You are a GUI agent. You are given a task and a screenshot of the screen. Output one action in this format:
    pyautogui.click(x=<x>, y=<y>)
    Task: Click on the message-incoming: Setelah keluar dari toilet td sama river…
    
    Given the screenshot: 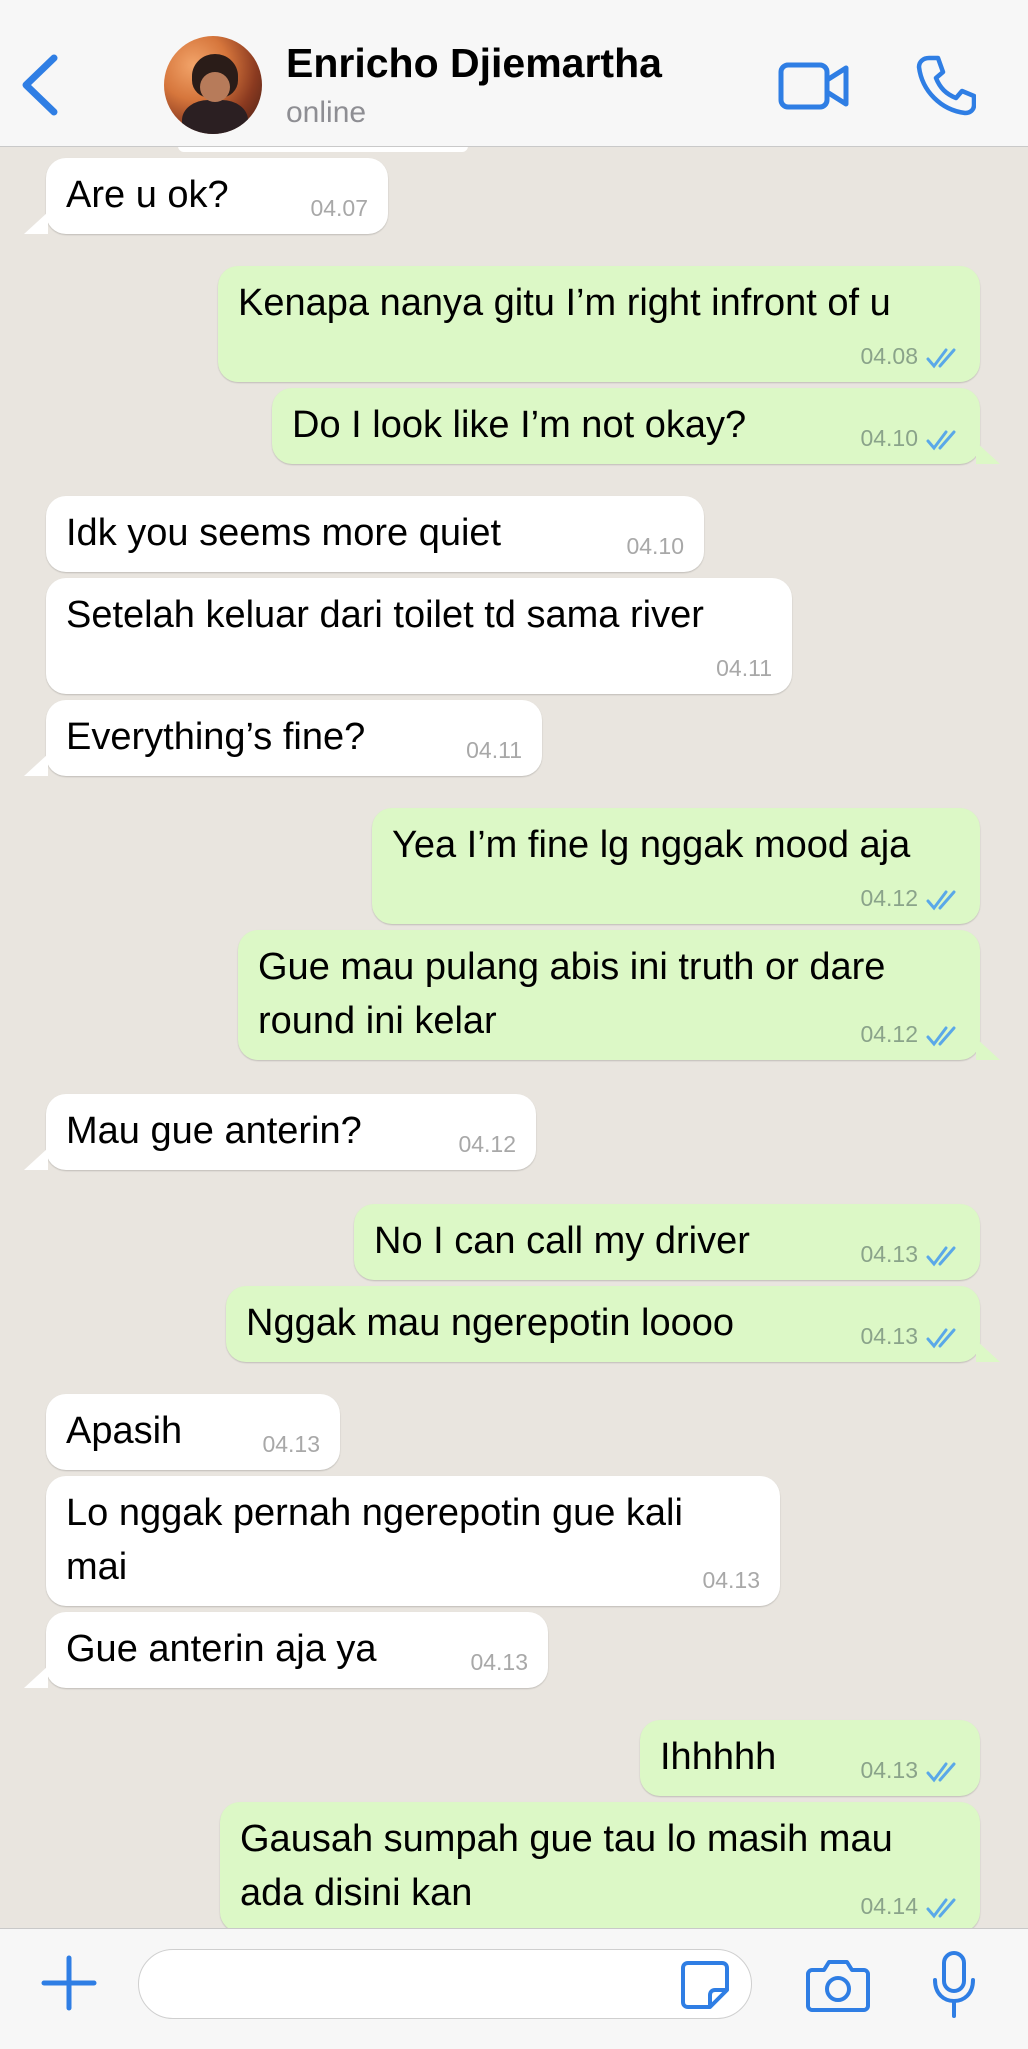 What is the action you would take?
    pyautogui.click(x=419, y=636)
    